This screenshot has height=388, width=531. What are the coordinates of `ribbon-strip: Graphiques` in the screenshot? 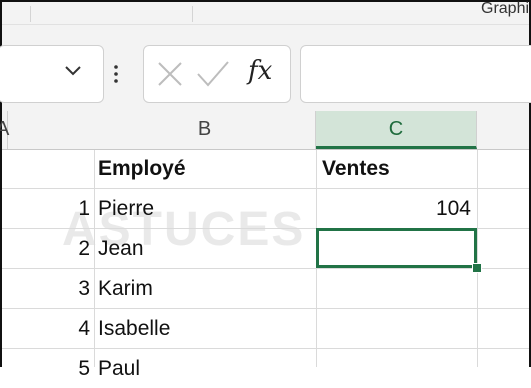 It's located at (265, 12).